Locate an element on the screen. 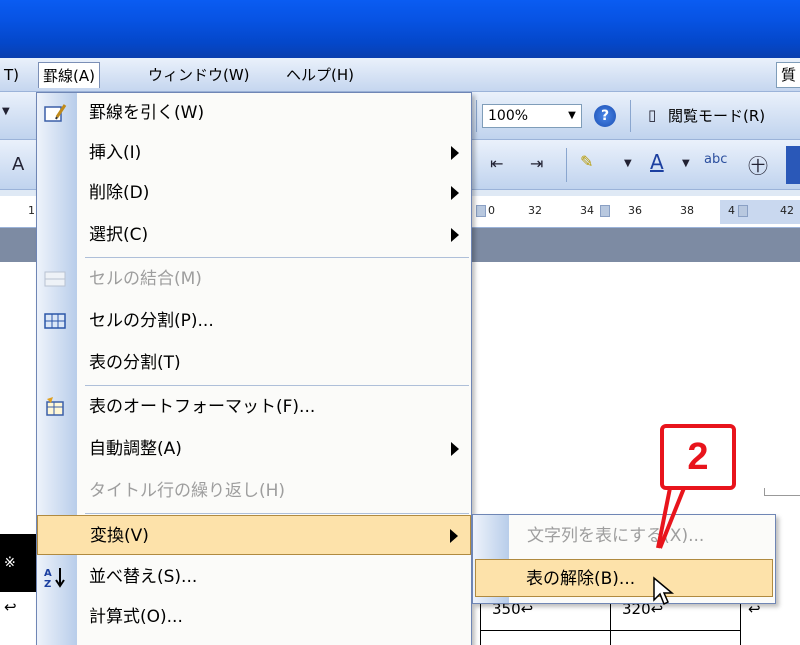 The width and height of the screenshot is (800, 645). zoom-dropdown-icon: ▼ is located at coordinates (572, 116).